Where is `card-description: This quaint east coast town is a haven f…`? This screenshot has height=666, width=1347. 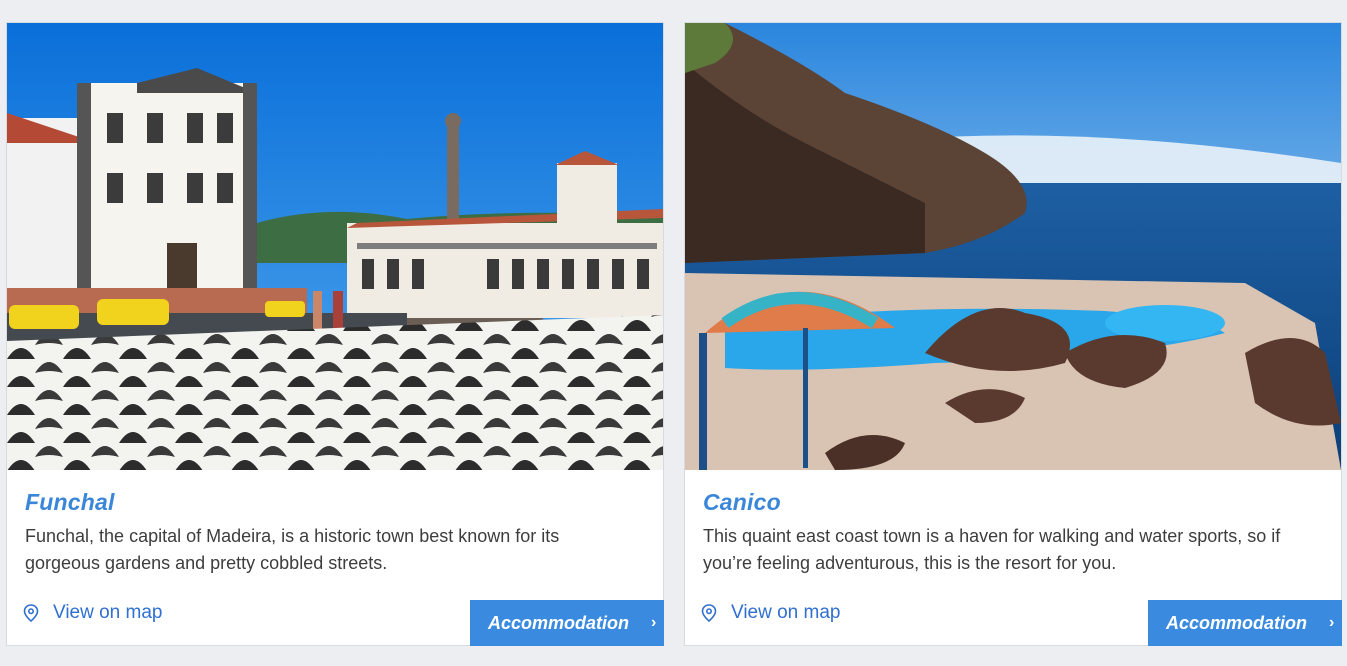 card-description: This quaint east coast town is a haven f… is located at coordinates (992, 549).